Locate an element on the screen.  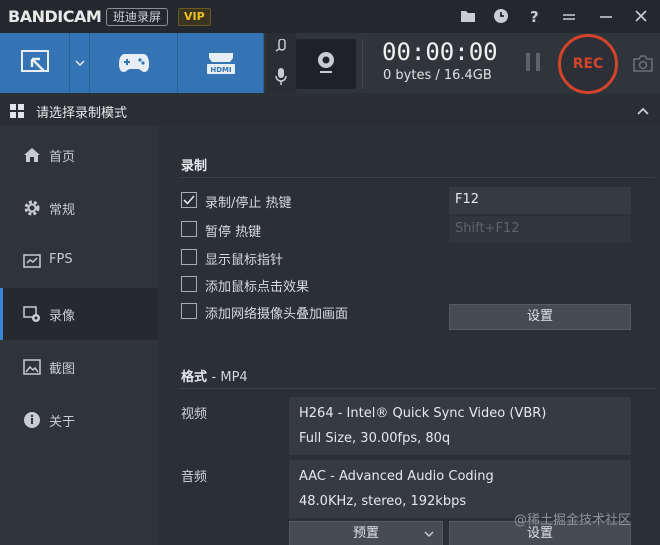
click-effect-checkbox is located at coordinates (189, 284).